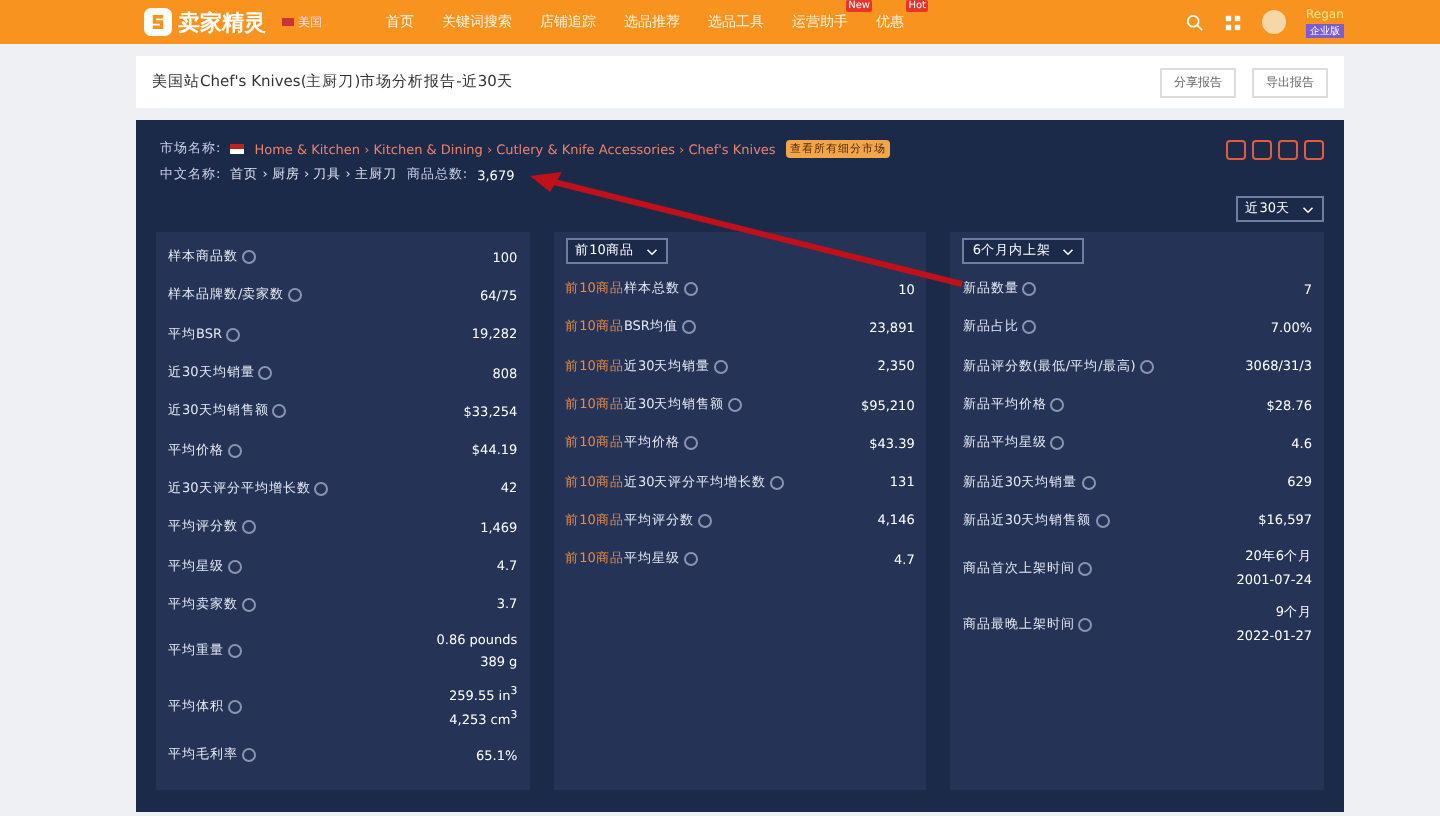 The image size is (1440, 816). I want to click on search-icon, so click(1195, 22).